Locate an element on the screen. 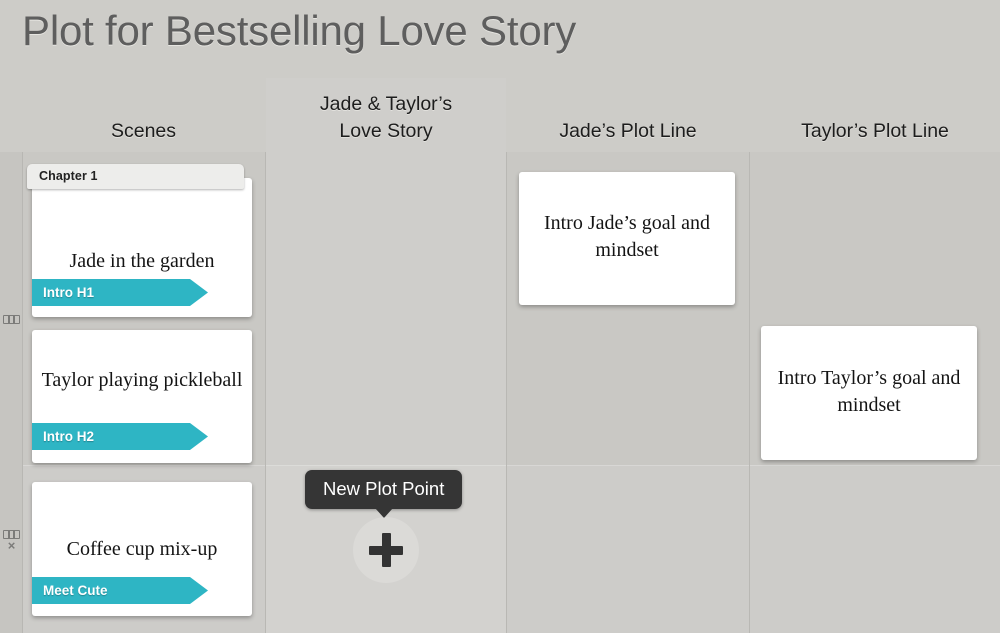 The height and width of the screenshot is (633, 1000). scene-card-3: Coffee cup mix-up Meet Cute is located at coordinates (142, 549).